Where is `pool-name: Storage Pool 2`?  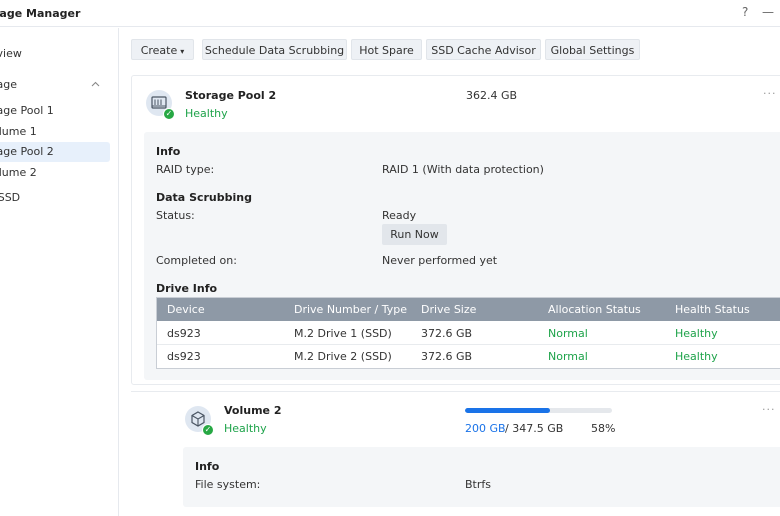
pool-name: Storage Pool 2 is located at coordinates (231, 95).